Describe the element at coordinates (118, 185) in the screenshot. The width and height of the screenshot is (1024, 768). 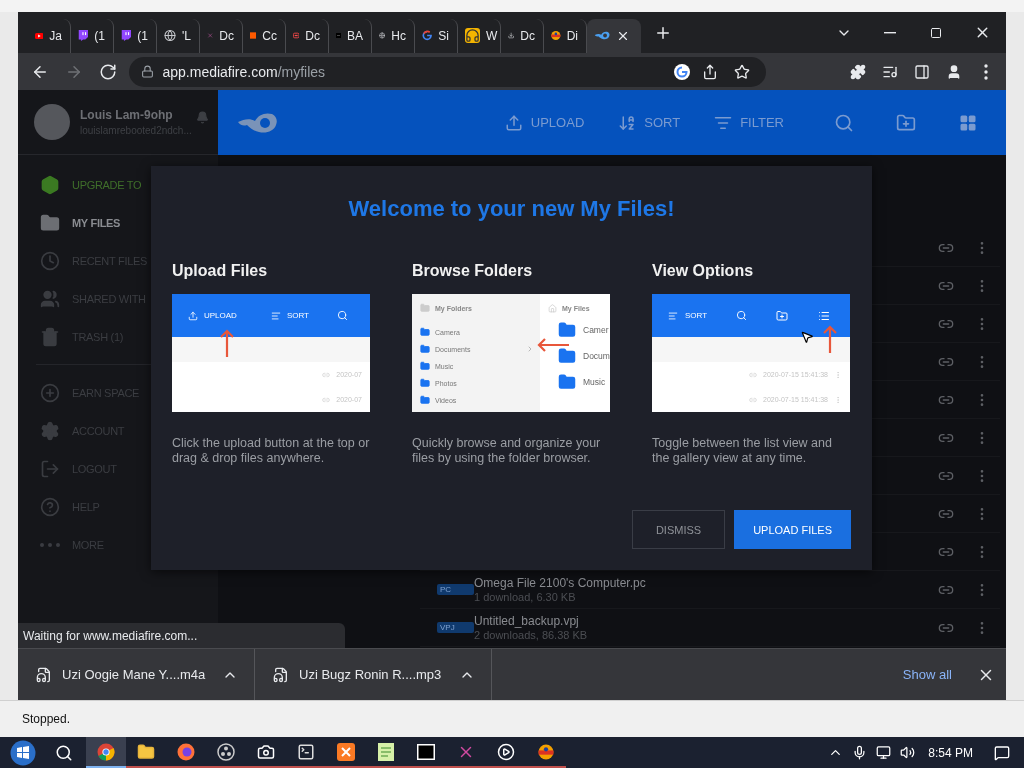
I see `sidebar-item: UPGRADE TO` at that location.